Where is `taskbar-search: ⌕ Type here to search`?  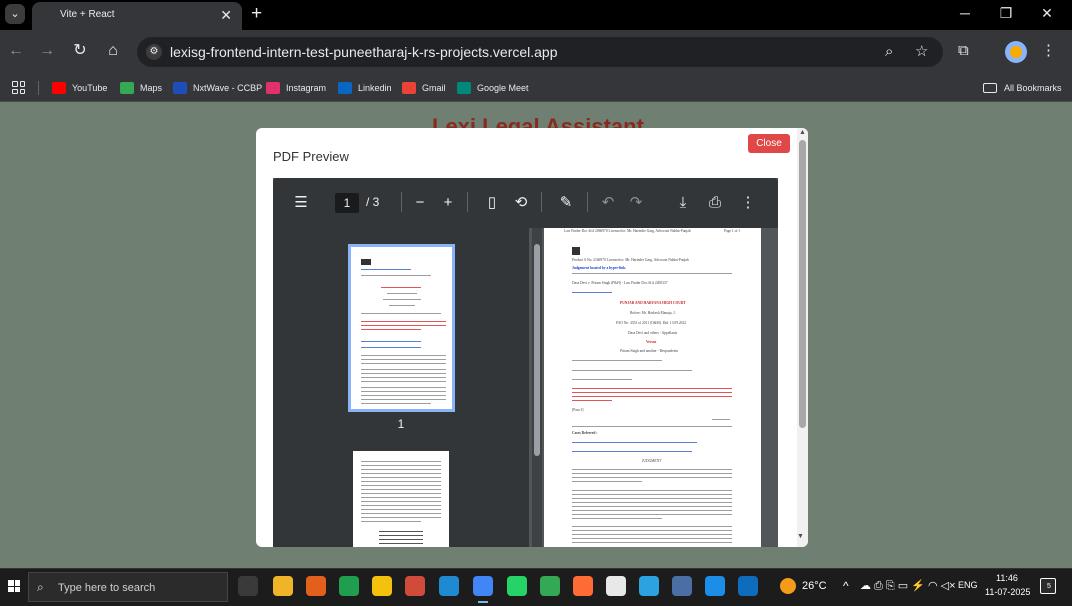 taskbar-search: ⌕ Type here to search is located at coordinates (128, 587).